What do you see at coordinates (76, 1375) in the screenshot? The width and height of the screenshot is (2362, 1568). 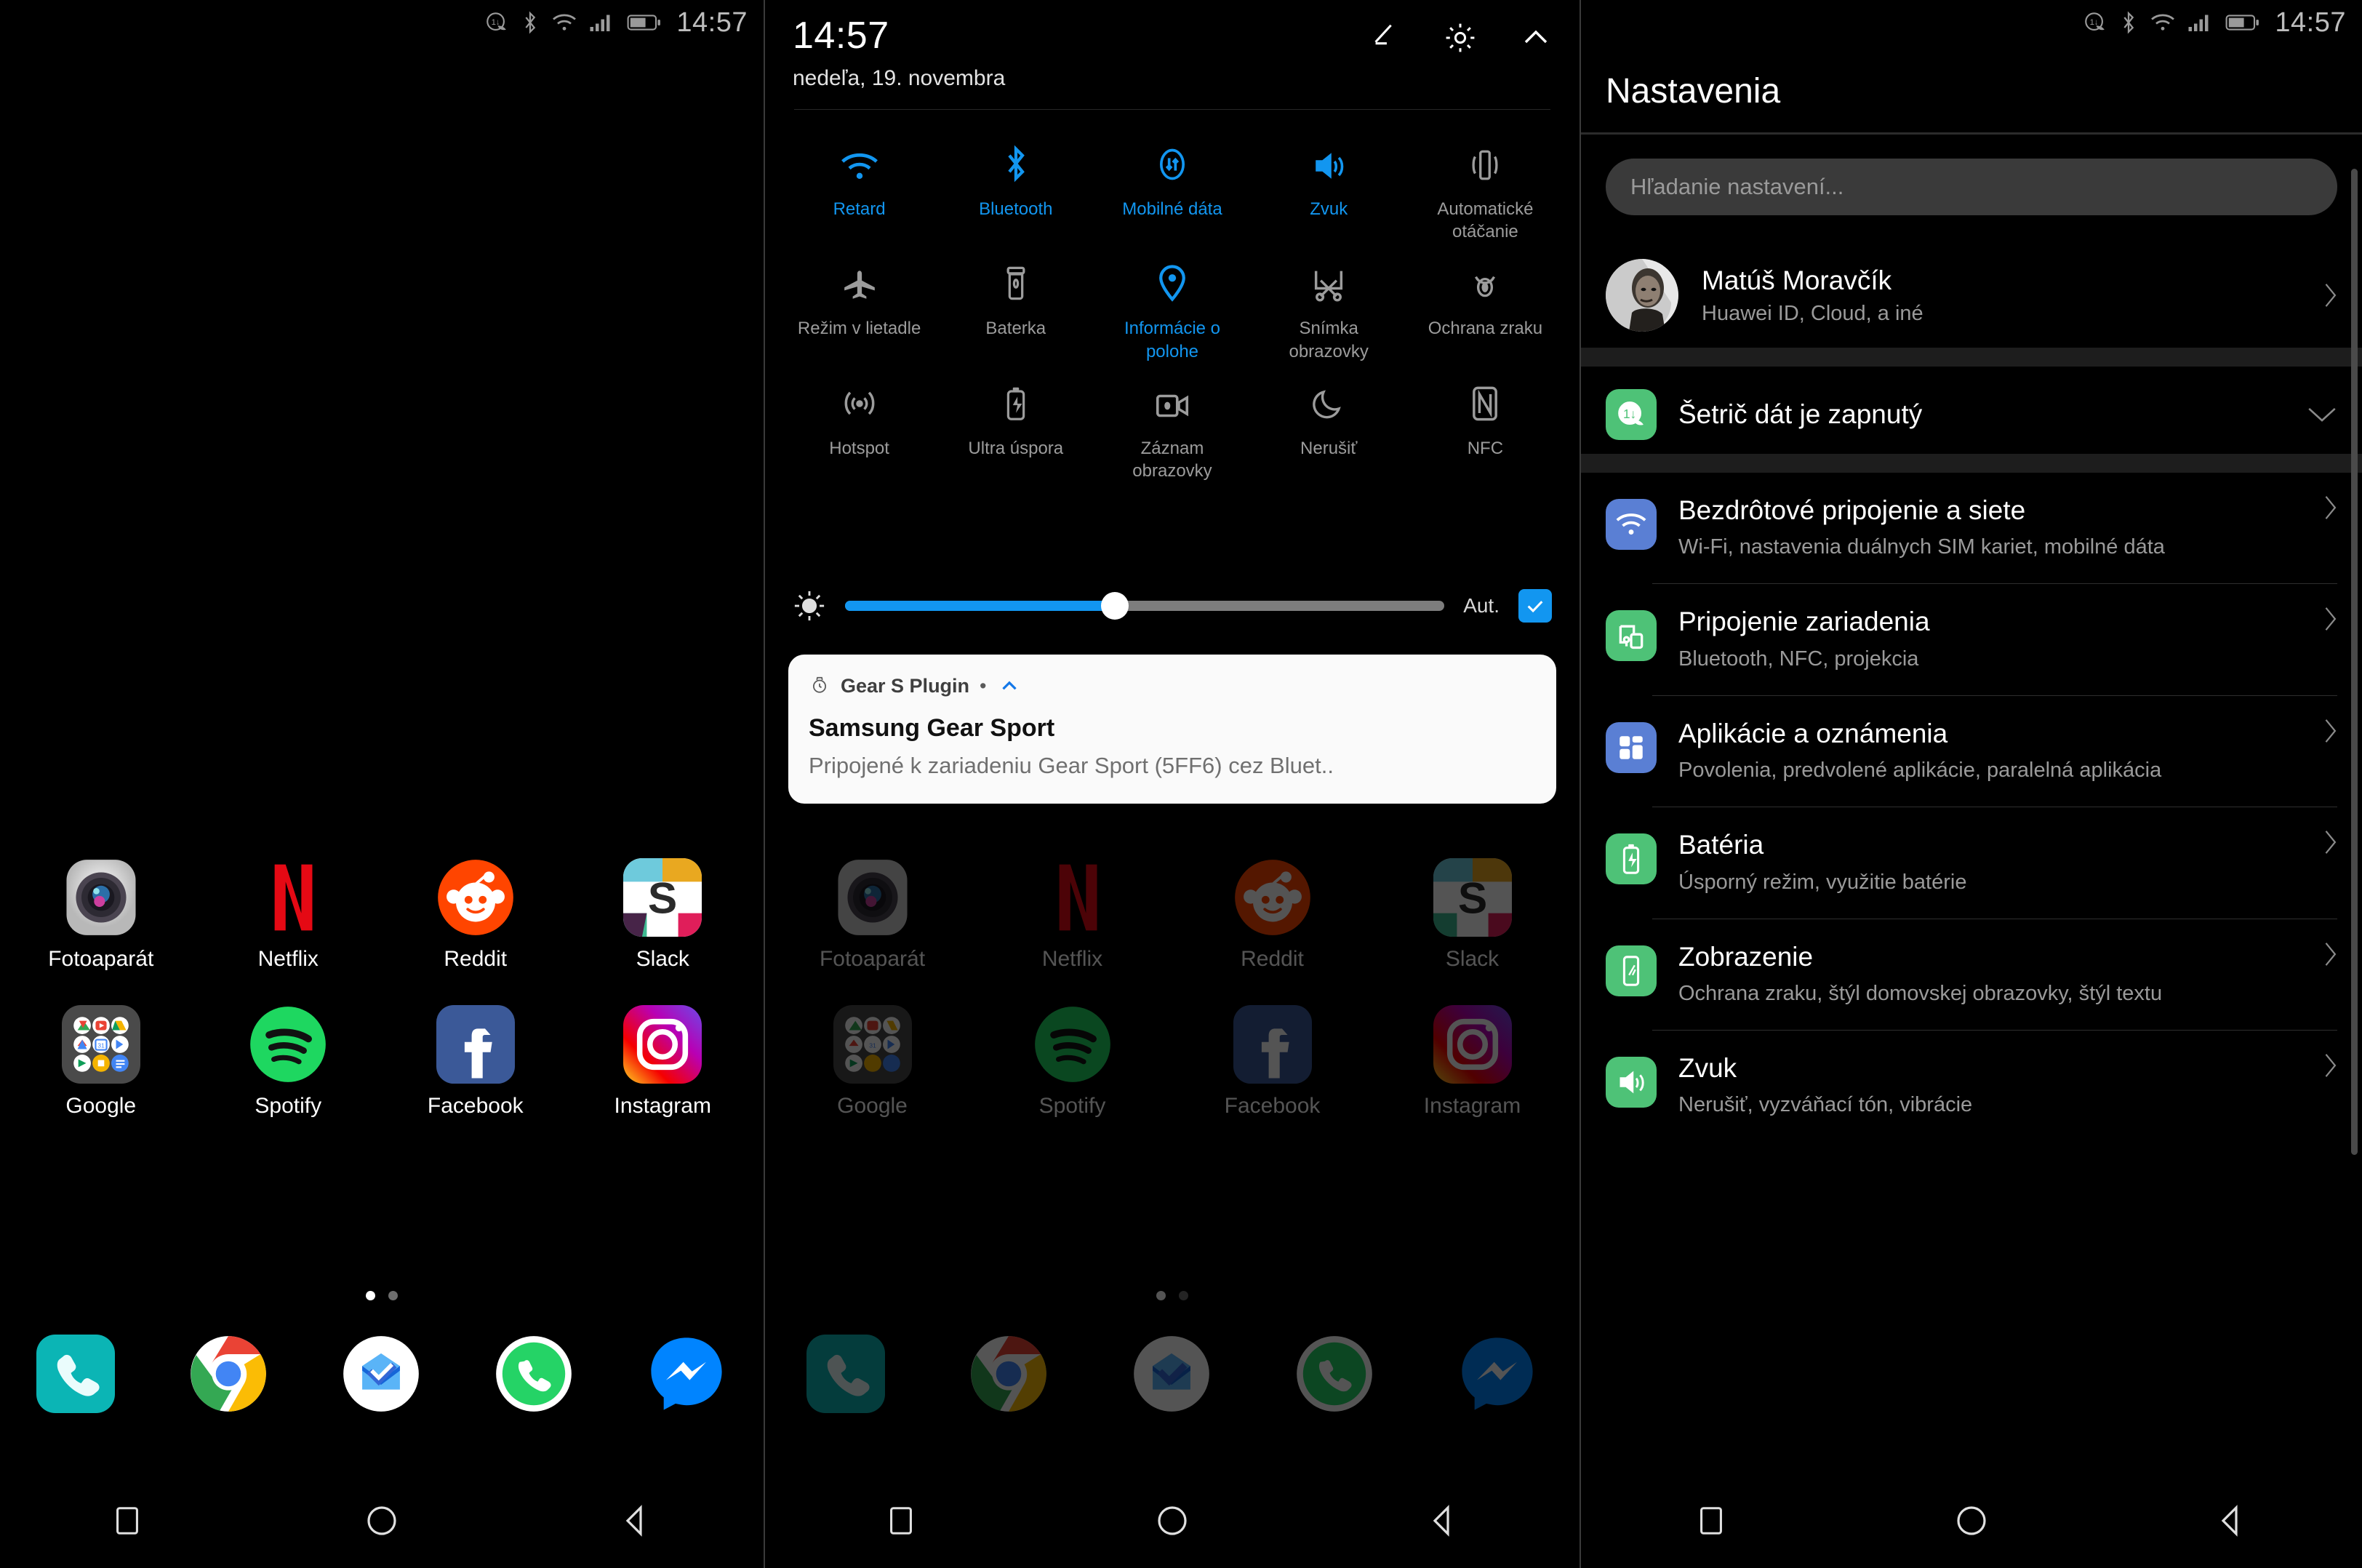 I see `phone-icon` at bounding box center [76, 1375].